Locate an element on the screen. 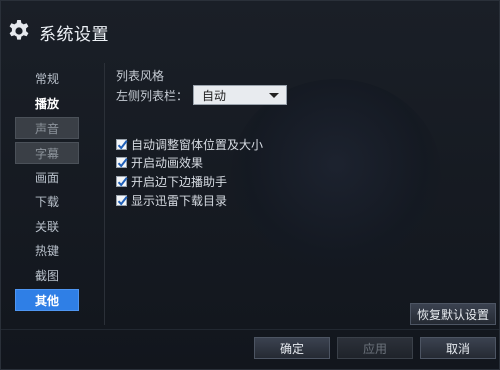 The image size is (500, 370). checkbox-label: 自动调整窗体位置及大小 is located at coordinates (197, 144).